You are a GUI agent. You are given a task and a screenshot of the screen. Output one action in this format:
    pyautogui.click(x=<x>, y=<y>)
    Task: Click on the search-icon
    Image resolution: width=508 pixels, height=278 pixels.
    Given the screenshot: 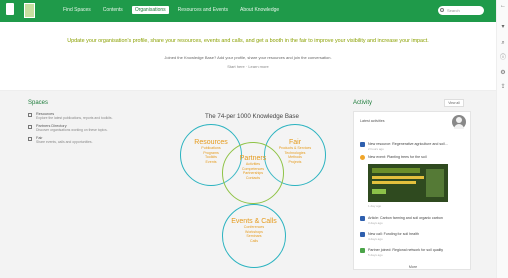 What is the action you would take?
    pyautogui.click(x=442, y=10)
    